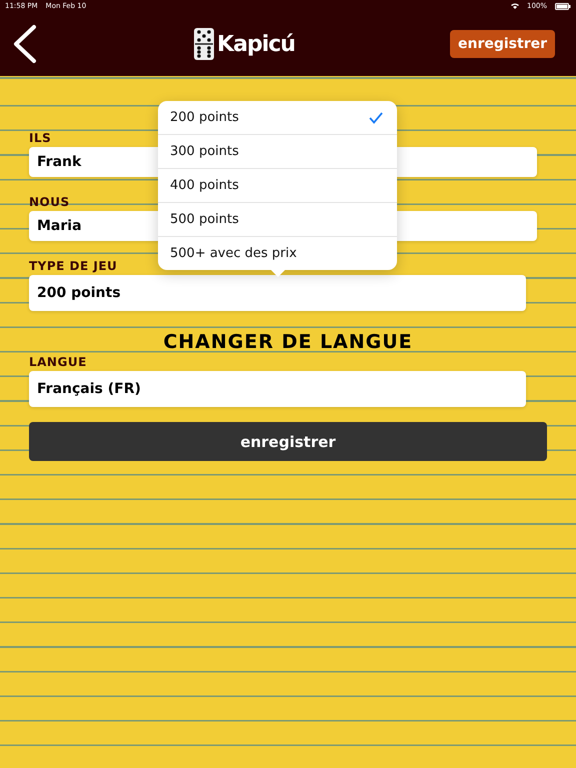  I want to click on app-logo: Kapicú, so click(256, 44).